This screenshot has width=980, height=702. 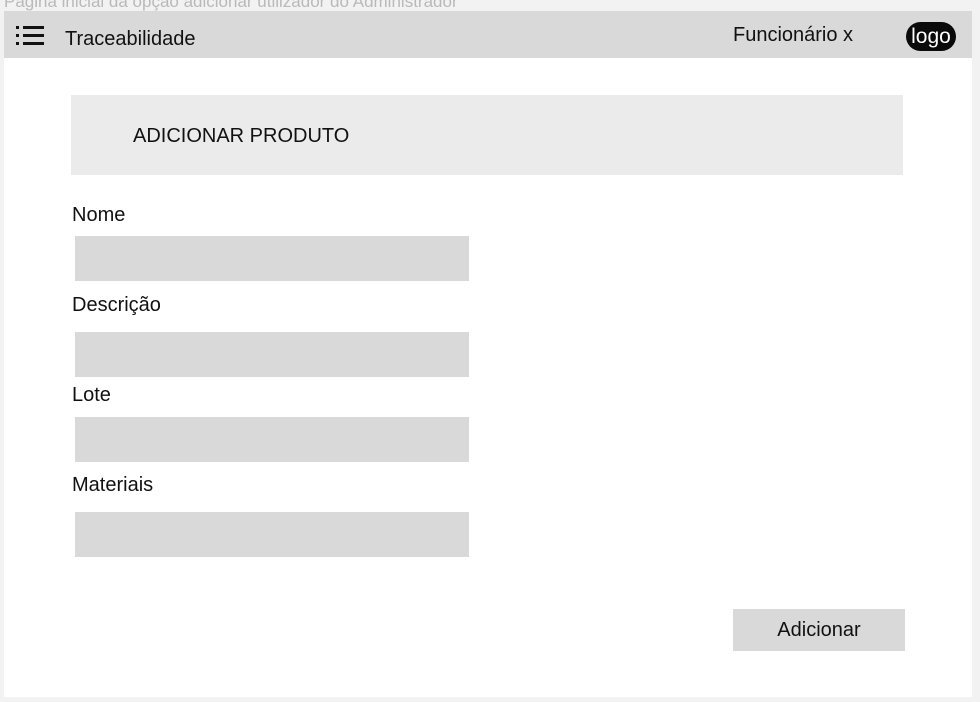 I want to click on description-field, so click(x=272, y=354).